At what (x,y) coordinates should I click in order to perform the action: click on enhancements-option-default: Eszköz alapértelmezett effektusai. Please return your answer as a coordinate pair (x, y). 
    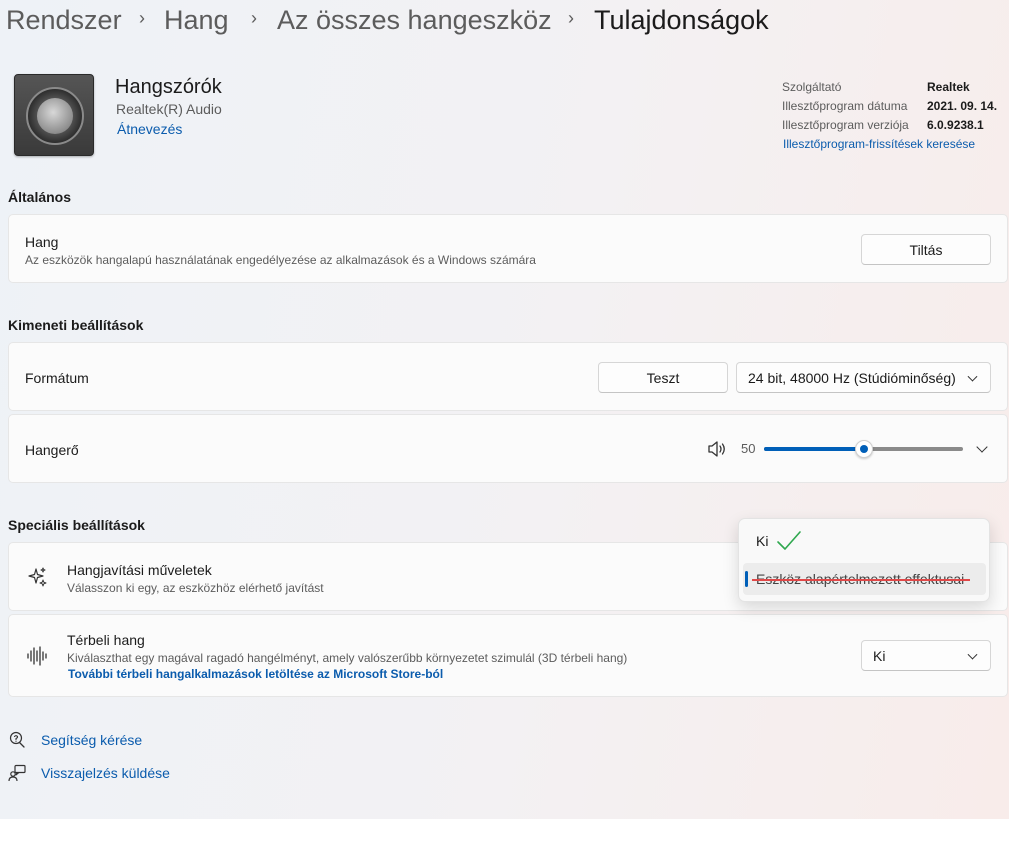
    Looking at the image, I should click on (864, 579).